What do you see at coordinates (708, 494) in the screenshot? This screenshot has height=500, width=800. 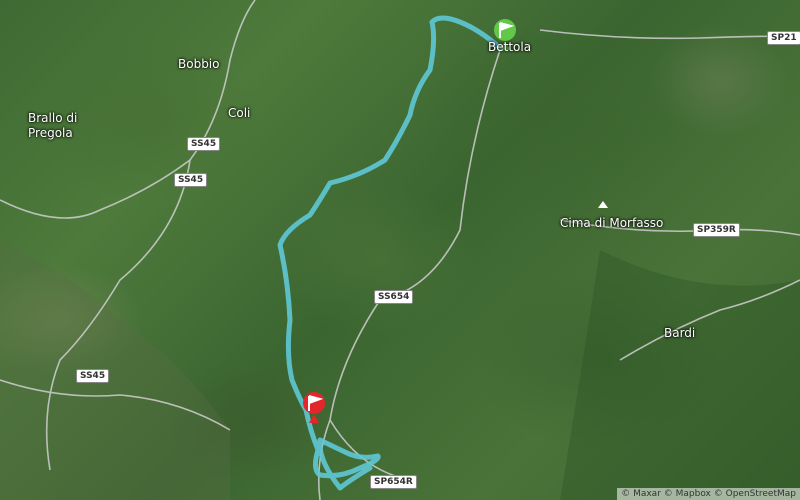 I see `map-attribution: © Maxar © Mapbox © OpenStreetMap` at bounding box center [708, 494].